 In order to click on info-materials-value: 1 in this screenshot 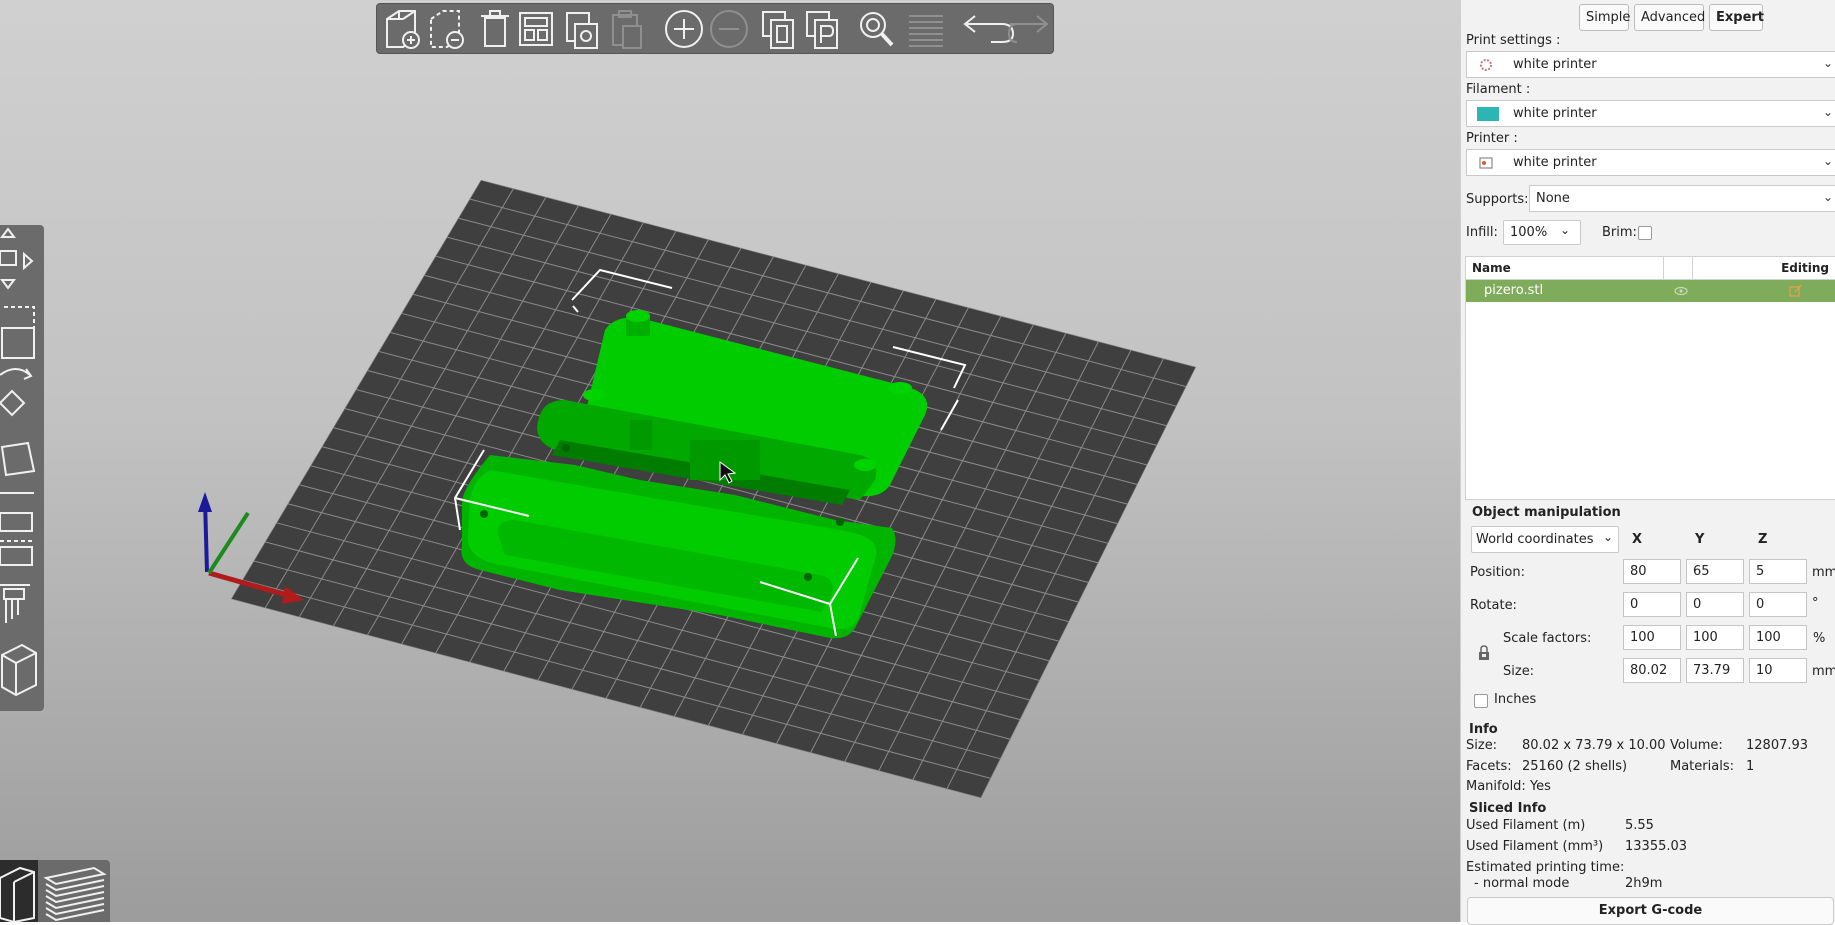, I will do `click(1750, 766)`.